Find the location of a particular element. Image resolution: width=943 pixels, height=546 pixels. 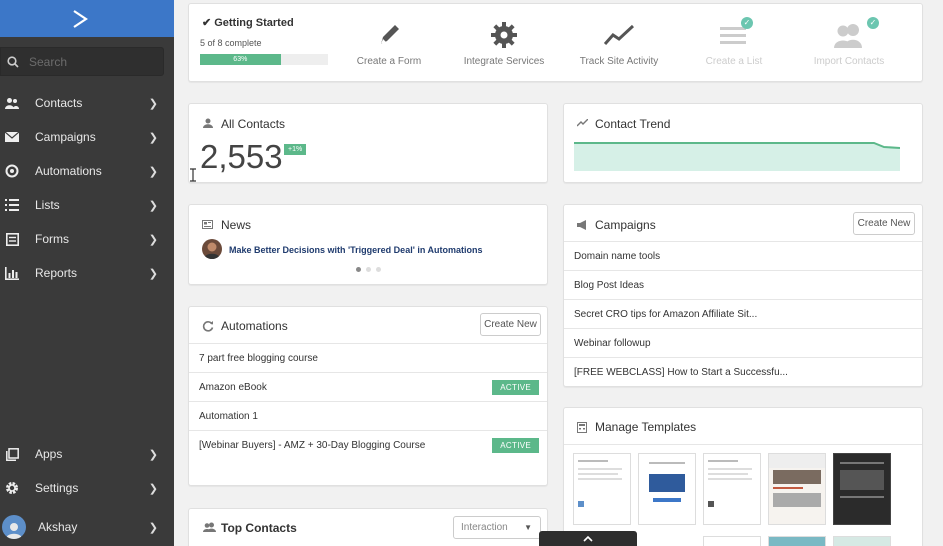

search-icon is located at coordinates (13, 61).